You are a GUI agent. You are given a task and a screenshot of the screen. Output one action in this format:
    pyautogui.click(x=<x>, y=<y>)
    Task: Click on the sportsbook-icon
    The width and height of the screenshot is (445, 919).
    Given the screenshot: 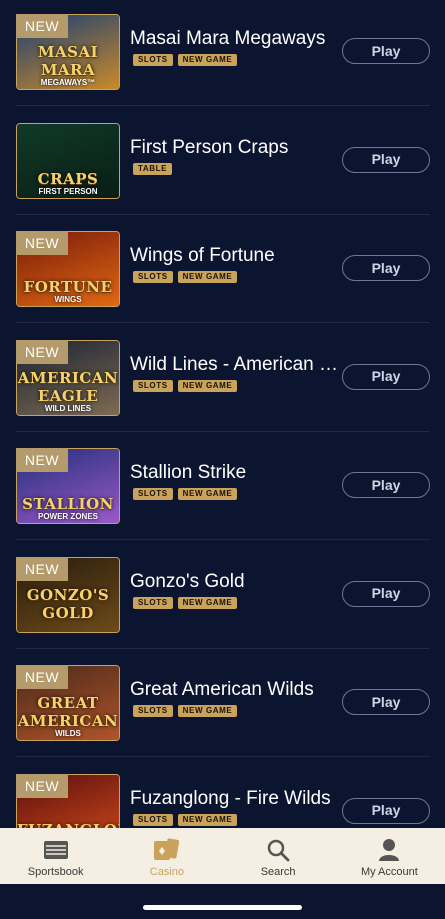 What is the action you would take?
    pyautogui.click(x=56, y=850)
    